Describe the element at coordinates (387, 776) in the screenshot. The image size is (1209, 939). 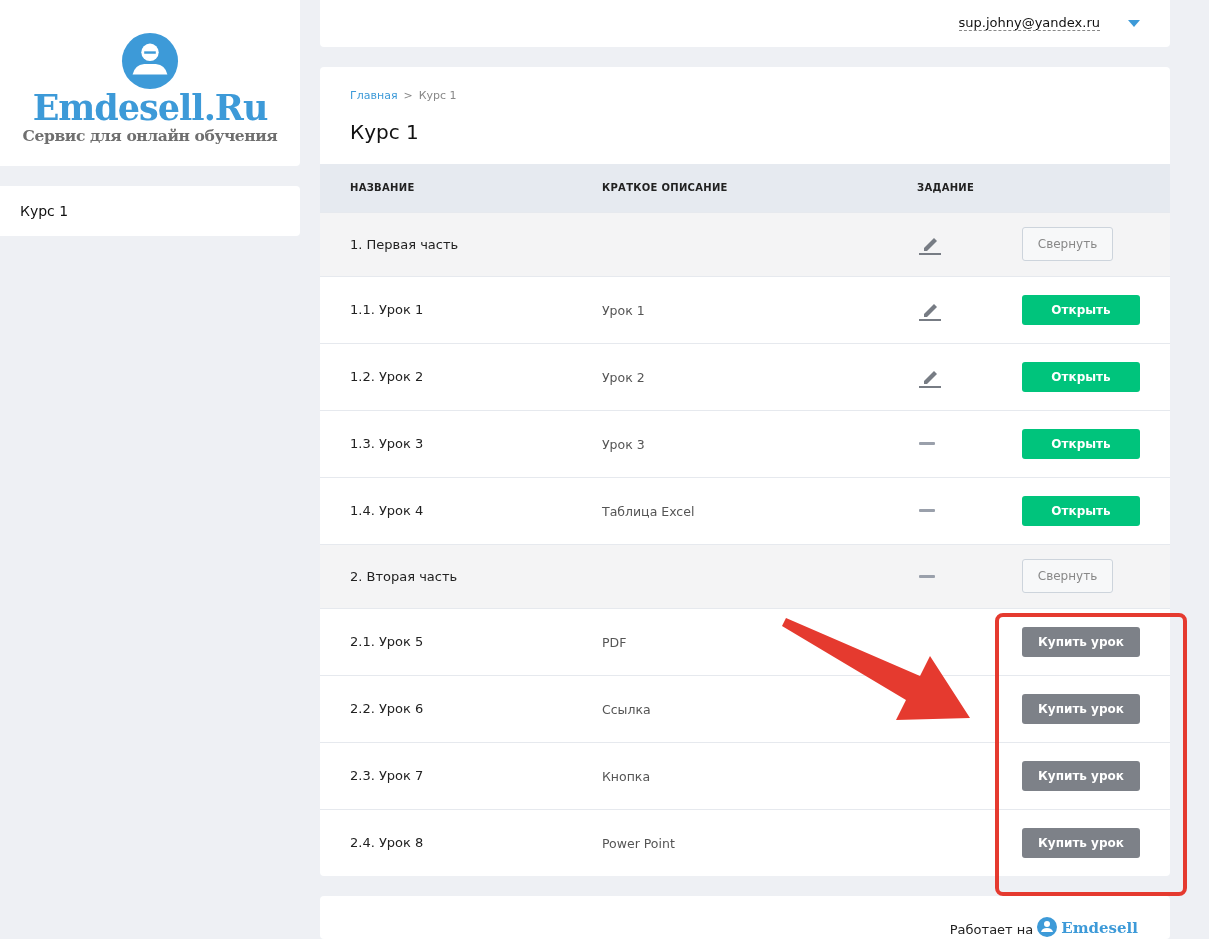
I see `lesson-name: 2.3. Урок 7` at that location.